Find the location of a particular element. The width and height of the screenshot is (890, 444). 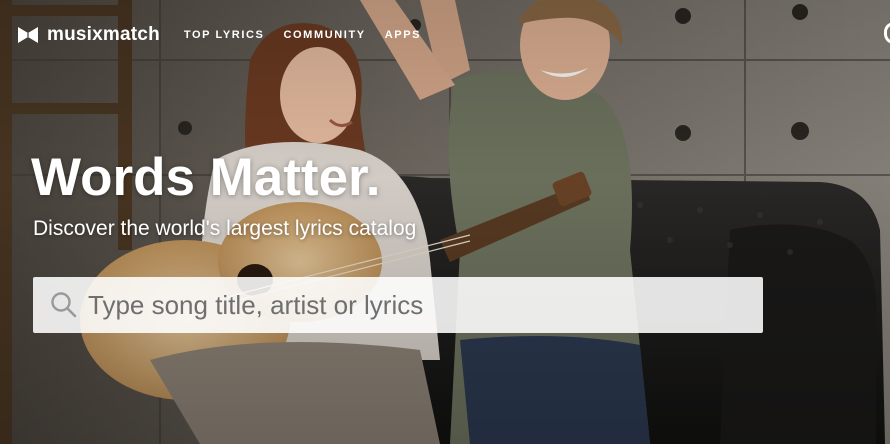

musixmatch-logo-icon is located at coordinates (28, 35).